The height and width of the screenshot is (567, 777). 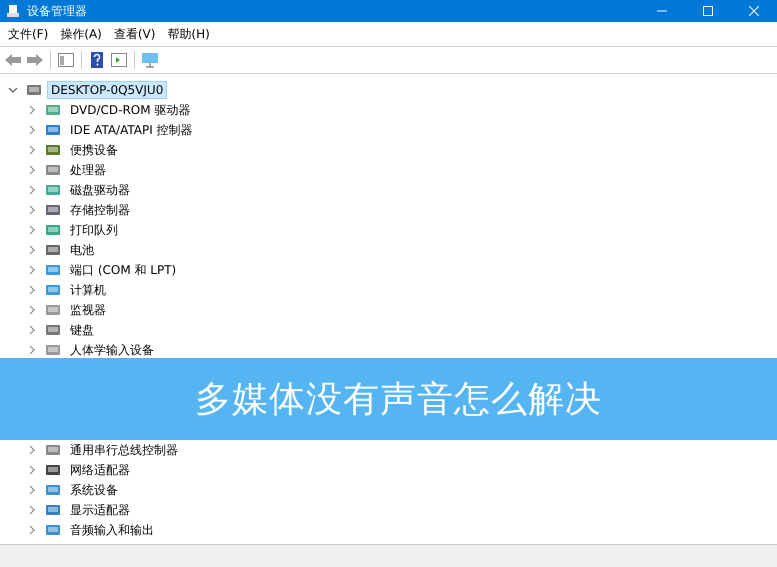 What do you see at coordinates (124, 450) in the screenshot?
I see `tree-item: 通用串行总线控制器` at bounding box center [124, 450].